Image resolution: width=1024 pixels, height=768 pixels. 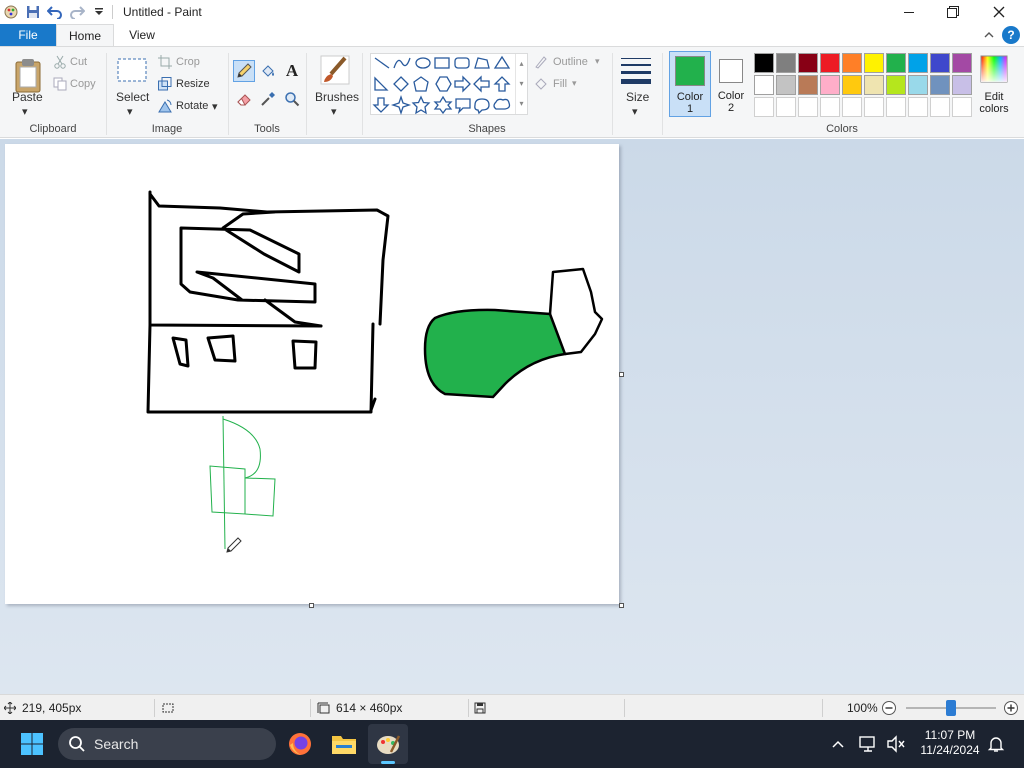 What do you see at coordinates (215, 106) in the screenshot?
I see `rotate-dropdown-icon: ▾` at bounding box center [215, 106].